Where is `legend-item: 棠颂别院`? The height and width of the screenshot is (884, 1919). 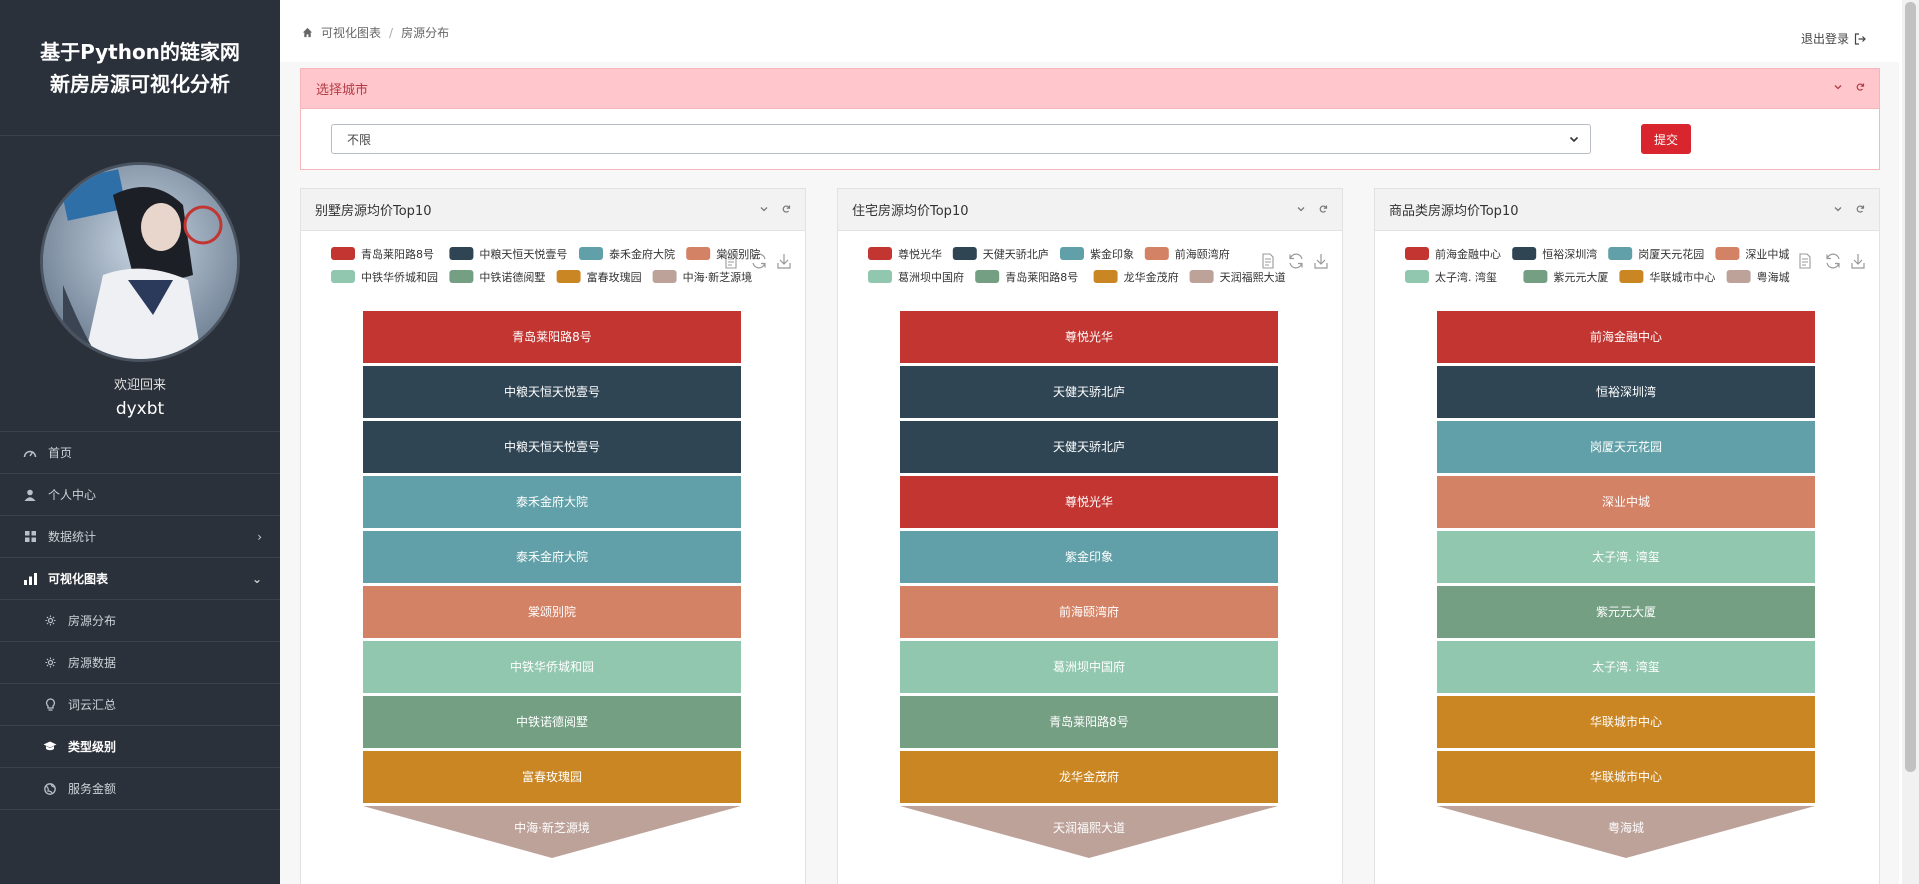 legend-item: 棠颂别院 is located at coordinates (723, 254).